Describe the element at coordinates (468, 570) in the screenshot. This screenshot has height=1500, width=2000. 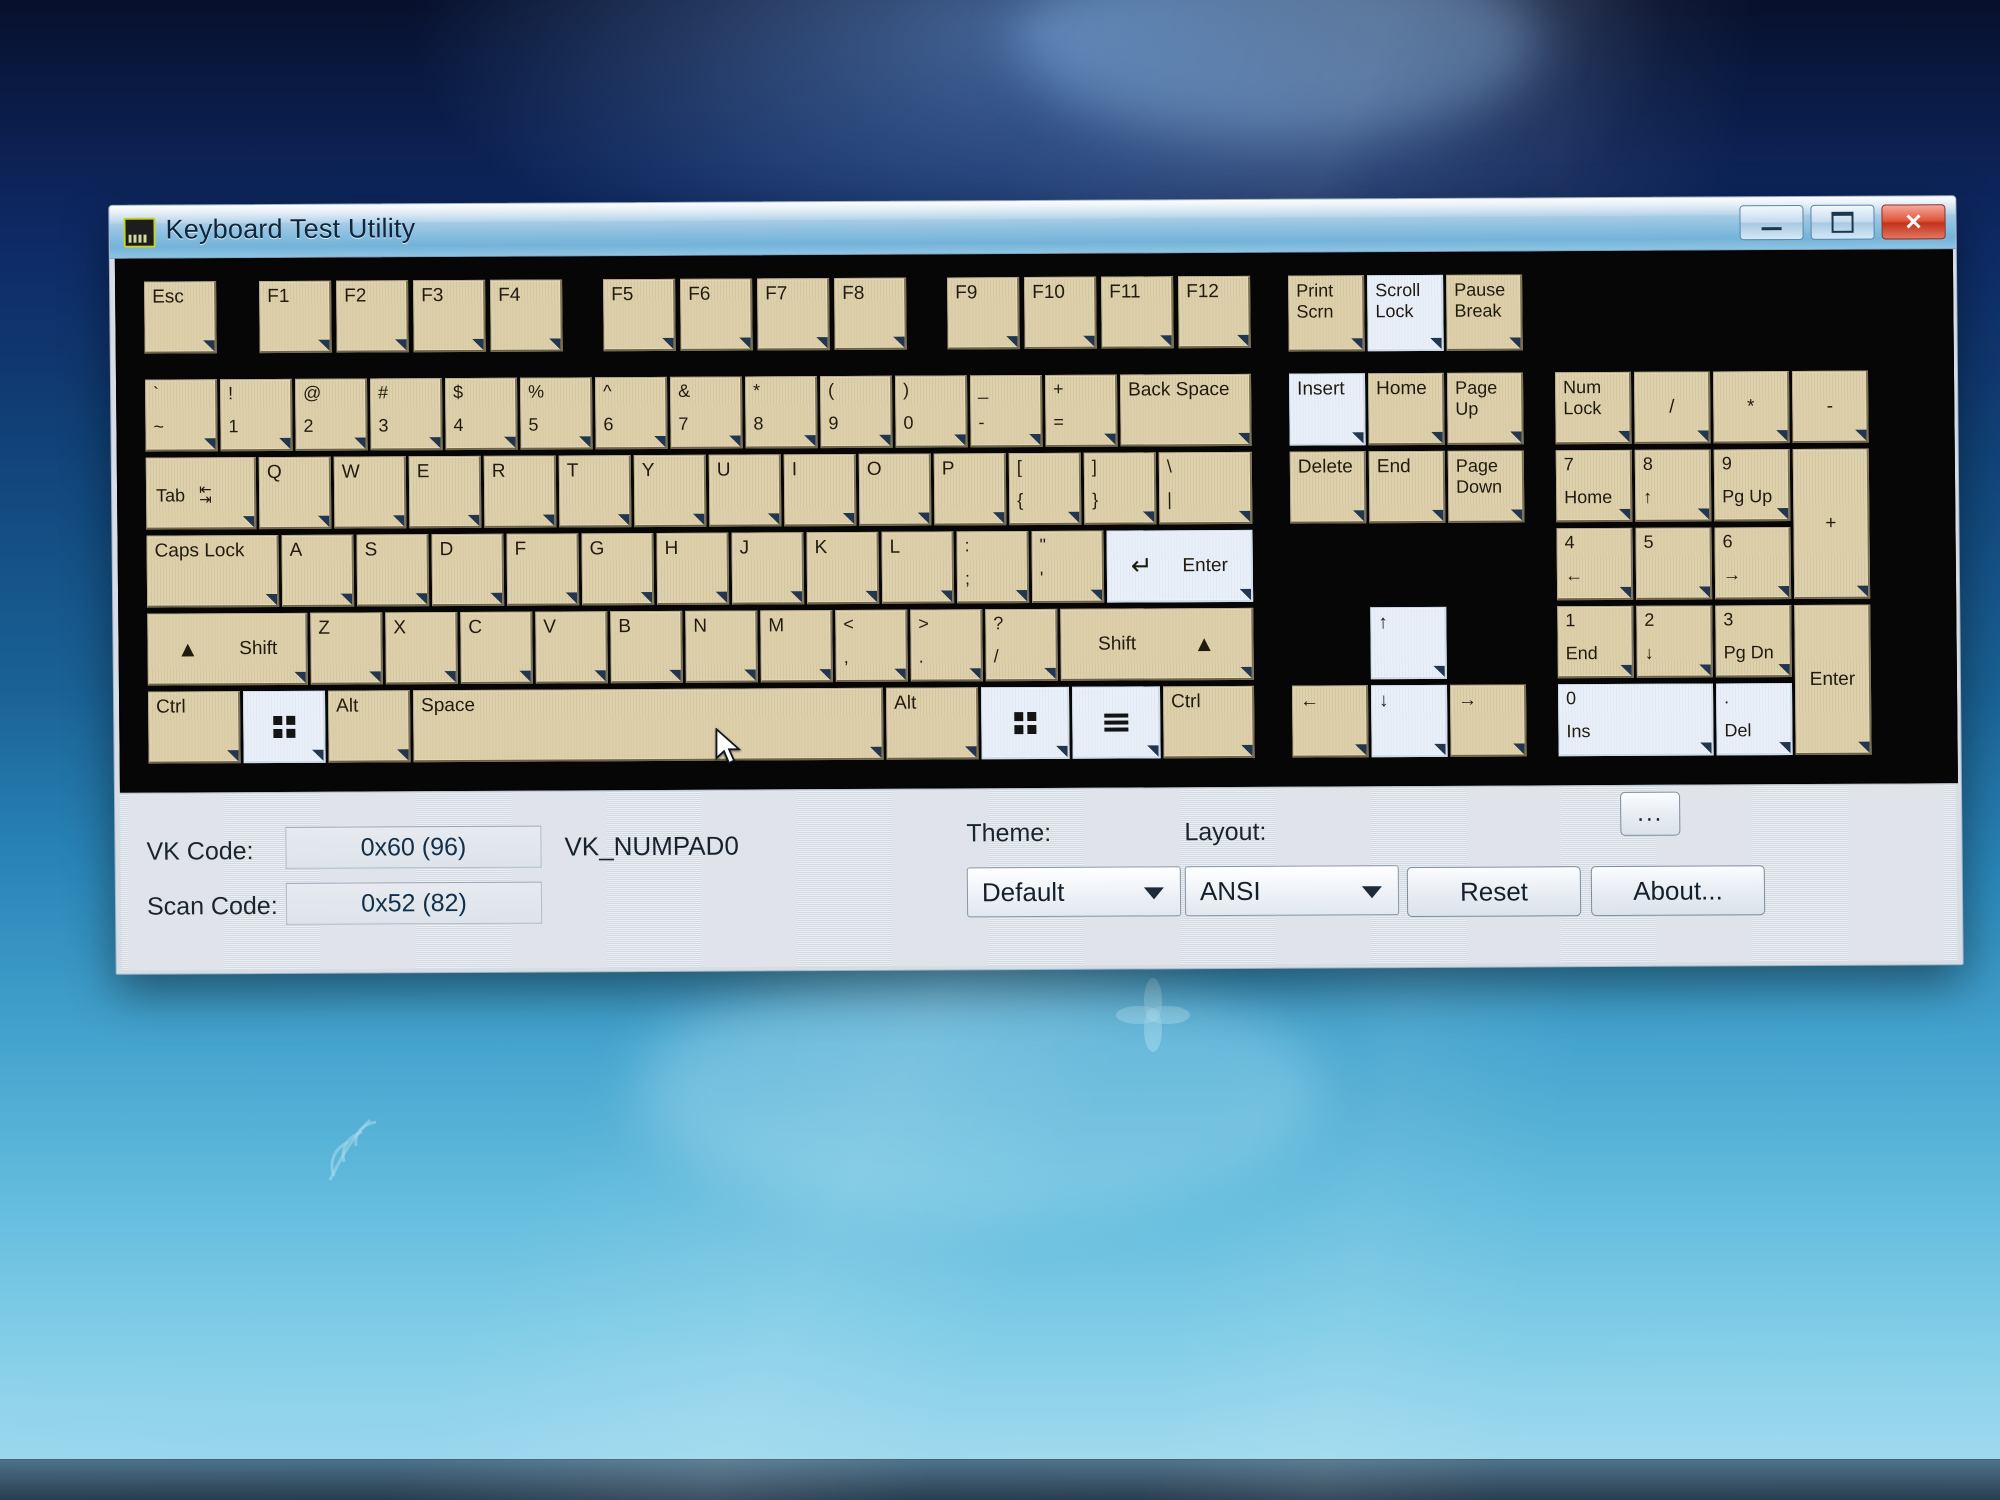
I see `key-d: D` at that location.